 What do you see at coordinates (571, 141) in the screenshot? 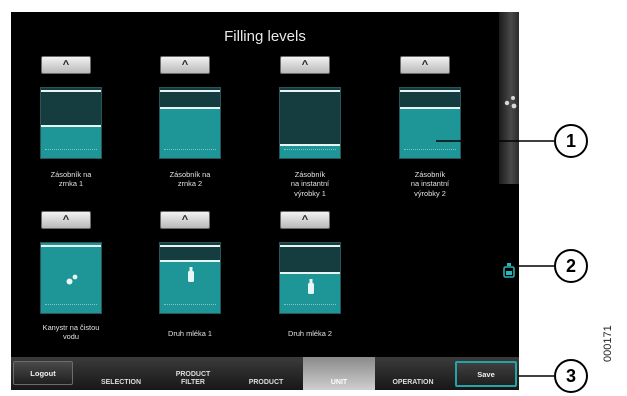
I see `callout-1: 1` at bounding box center [571, 141].